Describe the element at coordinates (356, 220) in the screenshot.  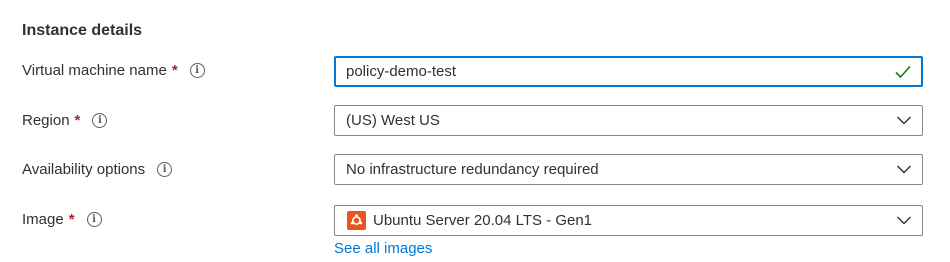
I see `ubuntu-icon` at that location.